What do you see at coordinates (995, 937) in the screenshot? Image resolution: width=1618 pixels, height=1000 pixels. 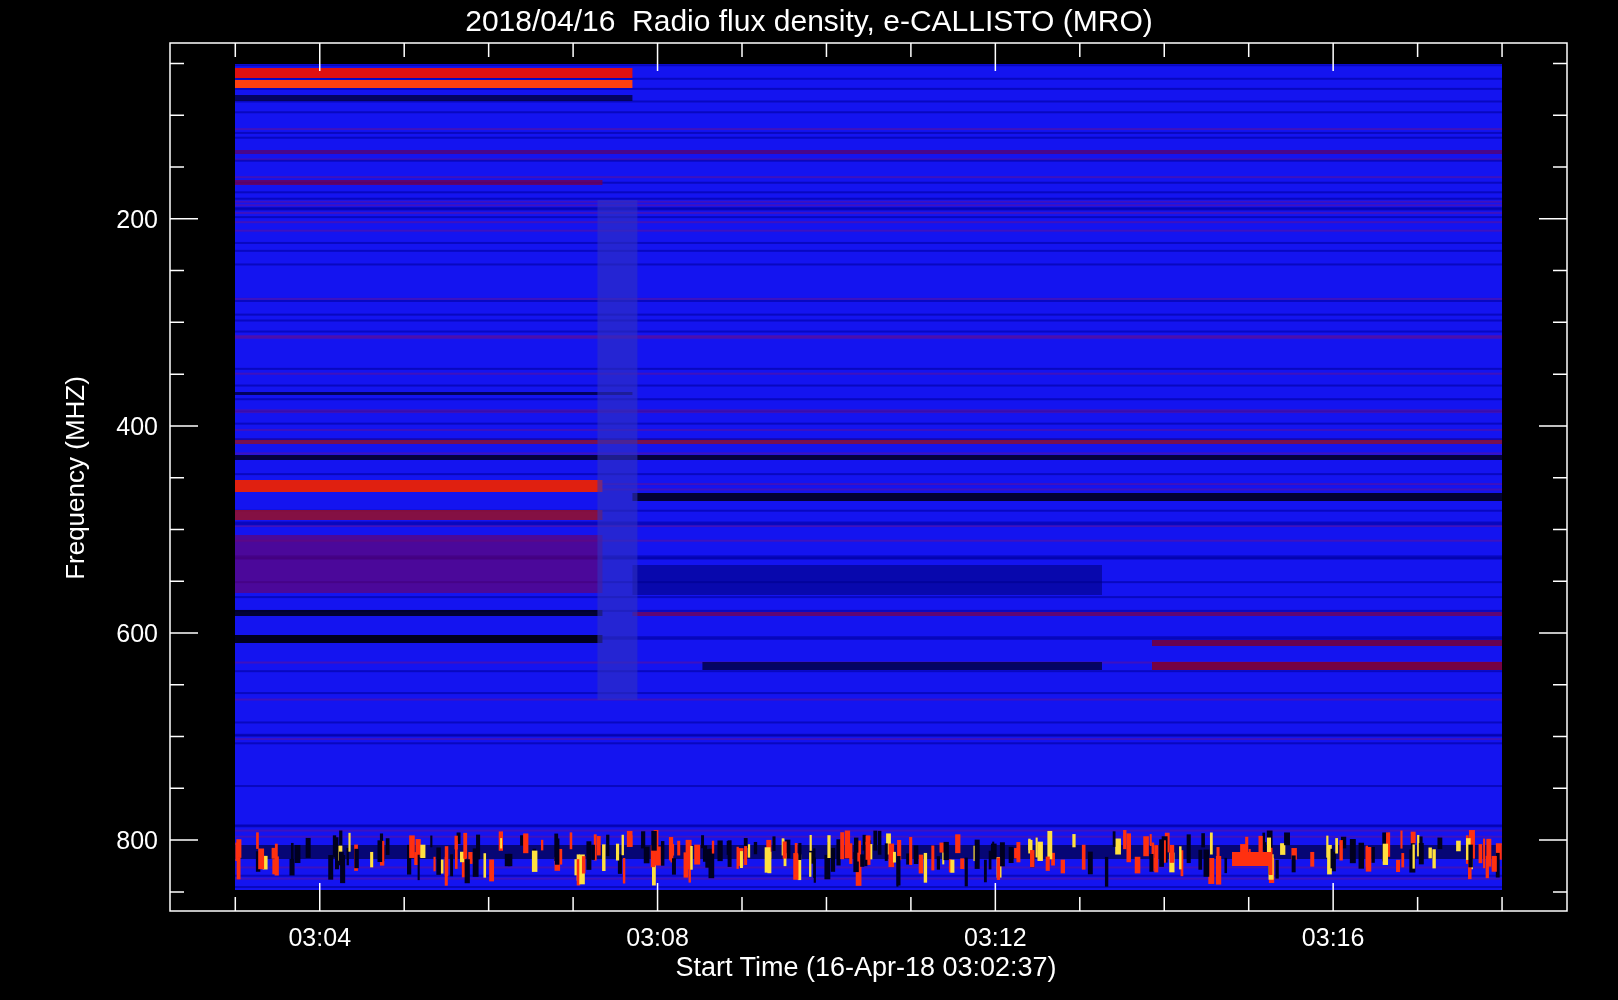 I see `x-tick-label: 03:12` at bounding box center [995, 937].